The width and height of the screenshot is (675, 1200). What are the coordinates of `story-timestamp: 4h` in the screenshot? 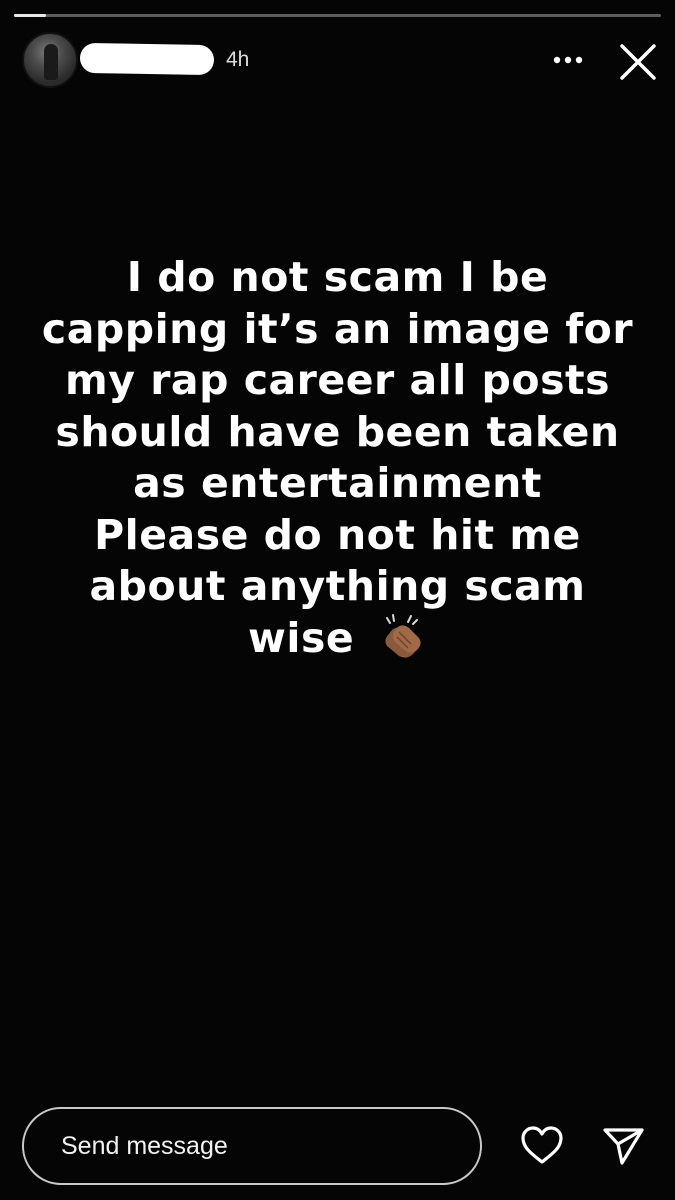 It's located at (238, 59).